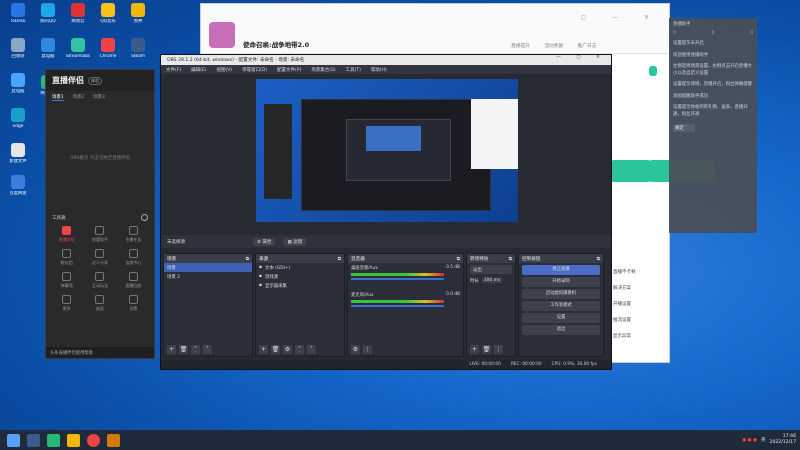 This screenshot has width=800, height=450. Describe the element at coordinates (33, 440) in the screenshot. I see `steam-icon` at that location.